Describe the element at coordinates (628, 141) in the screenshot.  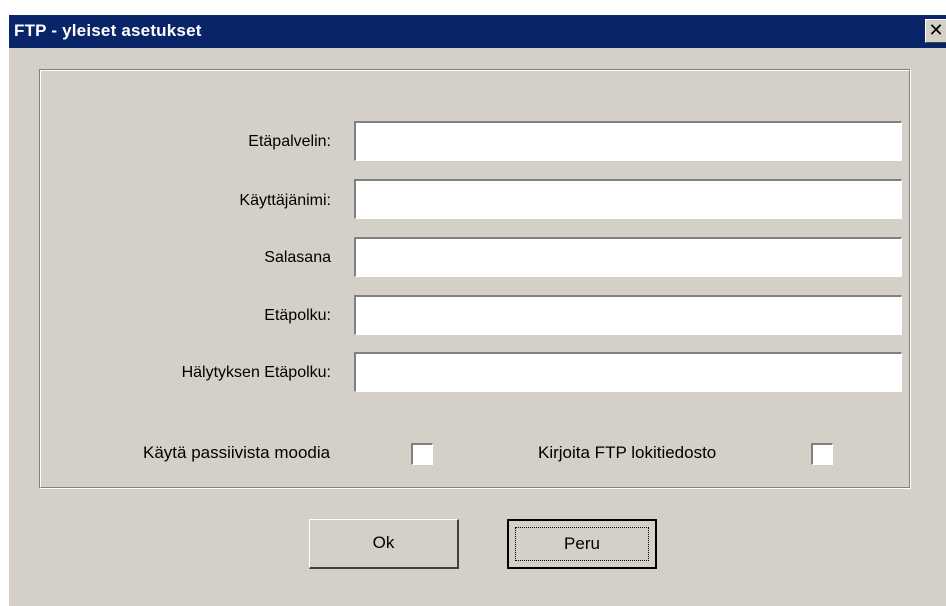
I see `remote-server-input` at that location.